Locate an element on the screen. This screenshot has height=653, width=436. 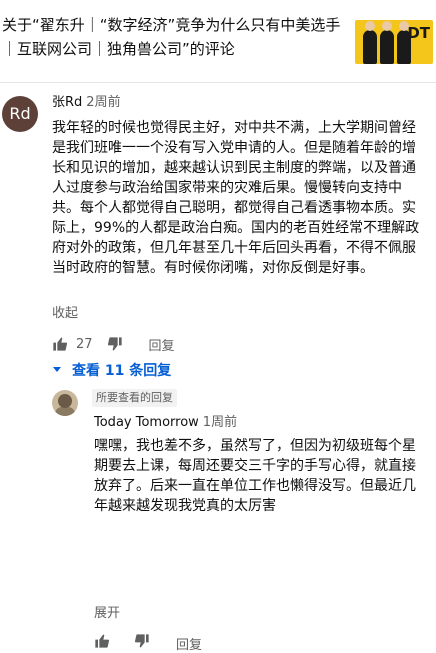
avatar is located at coordinates (65, 403).